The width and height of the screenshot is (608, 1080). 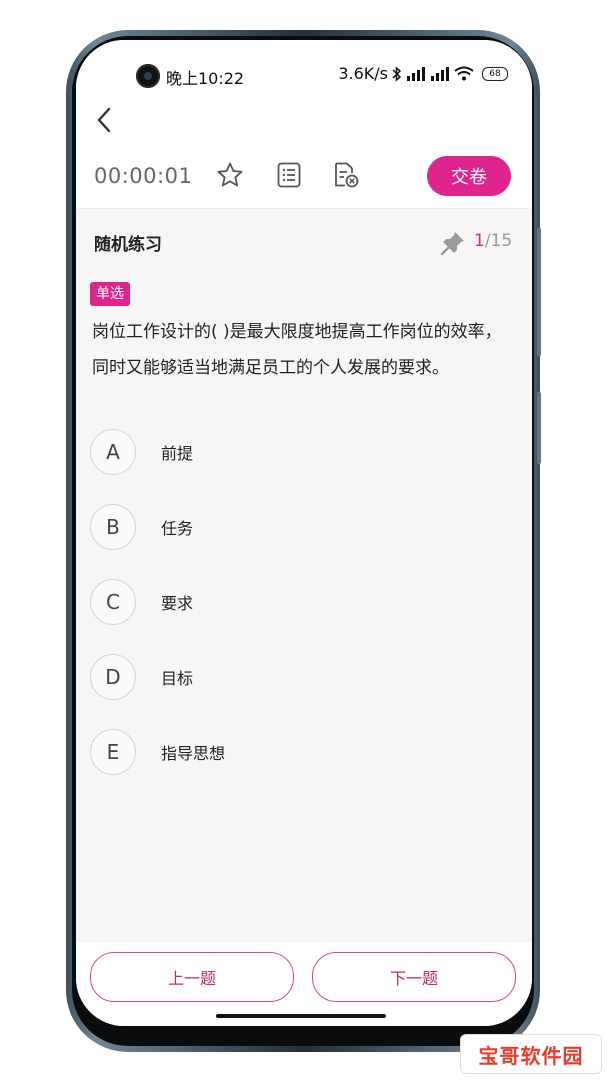 I want to click on option-letter: E, so click(x=113, y=752).